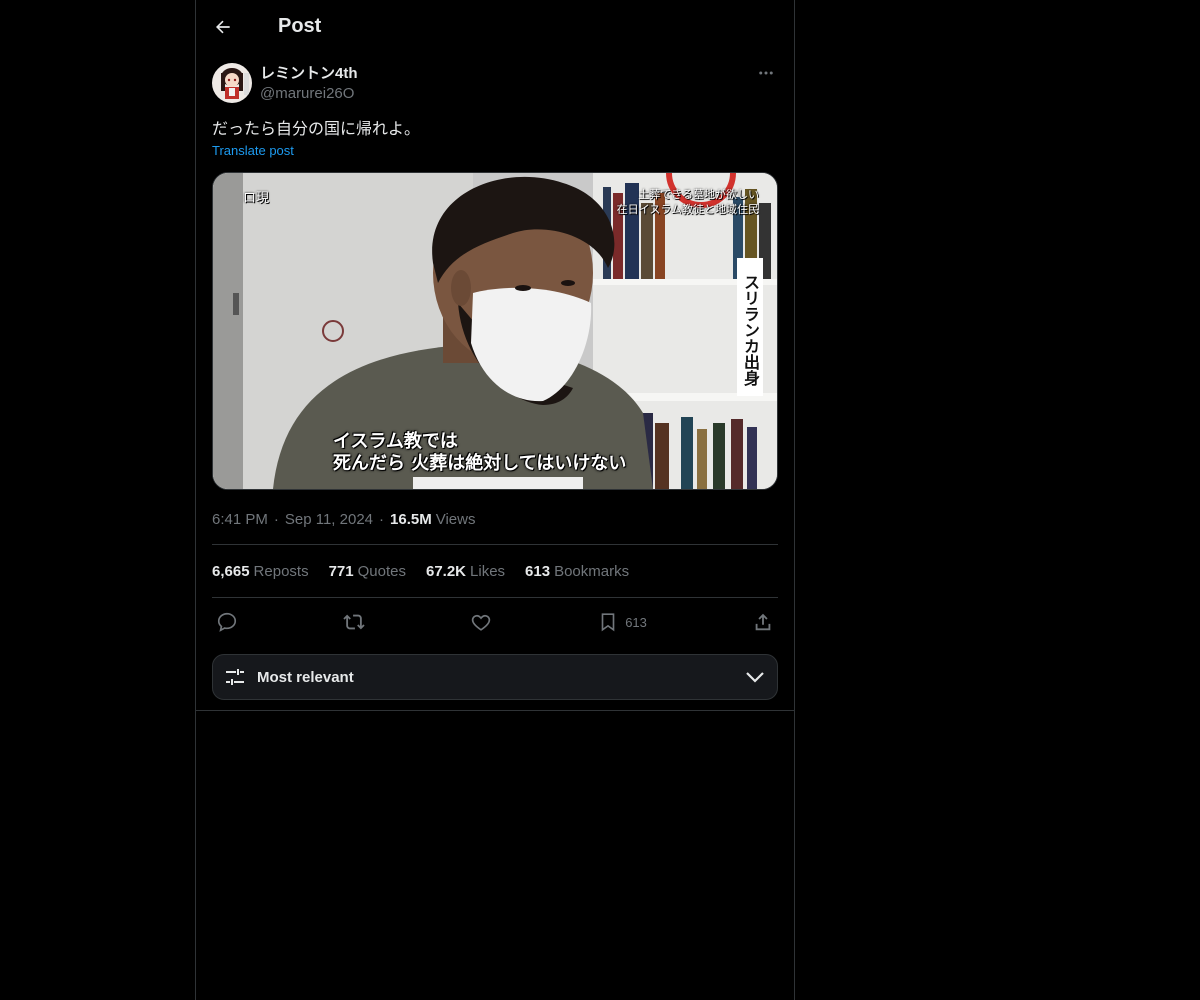 This screenshot has width=1200, height=1000. I want to click on like-button, so click(481, 622).